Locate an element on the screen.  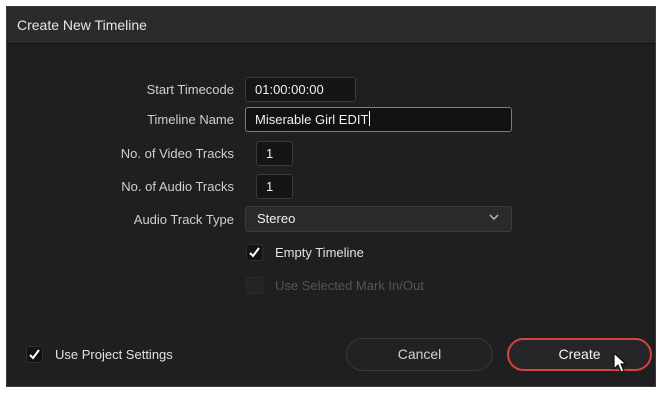
timeline-name-label: Timeline Name is located at coordinates (190, 119).